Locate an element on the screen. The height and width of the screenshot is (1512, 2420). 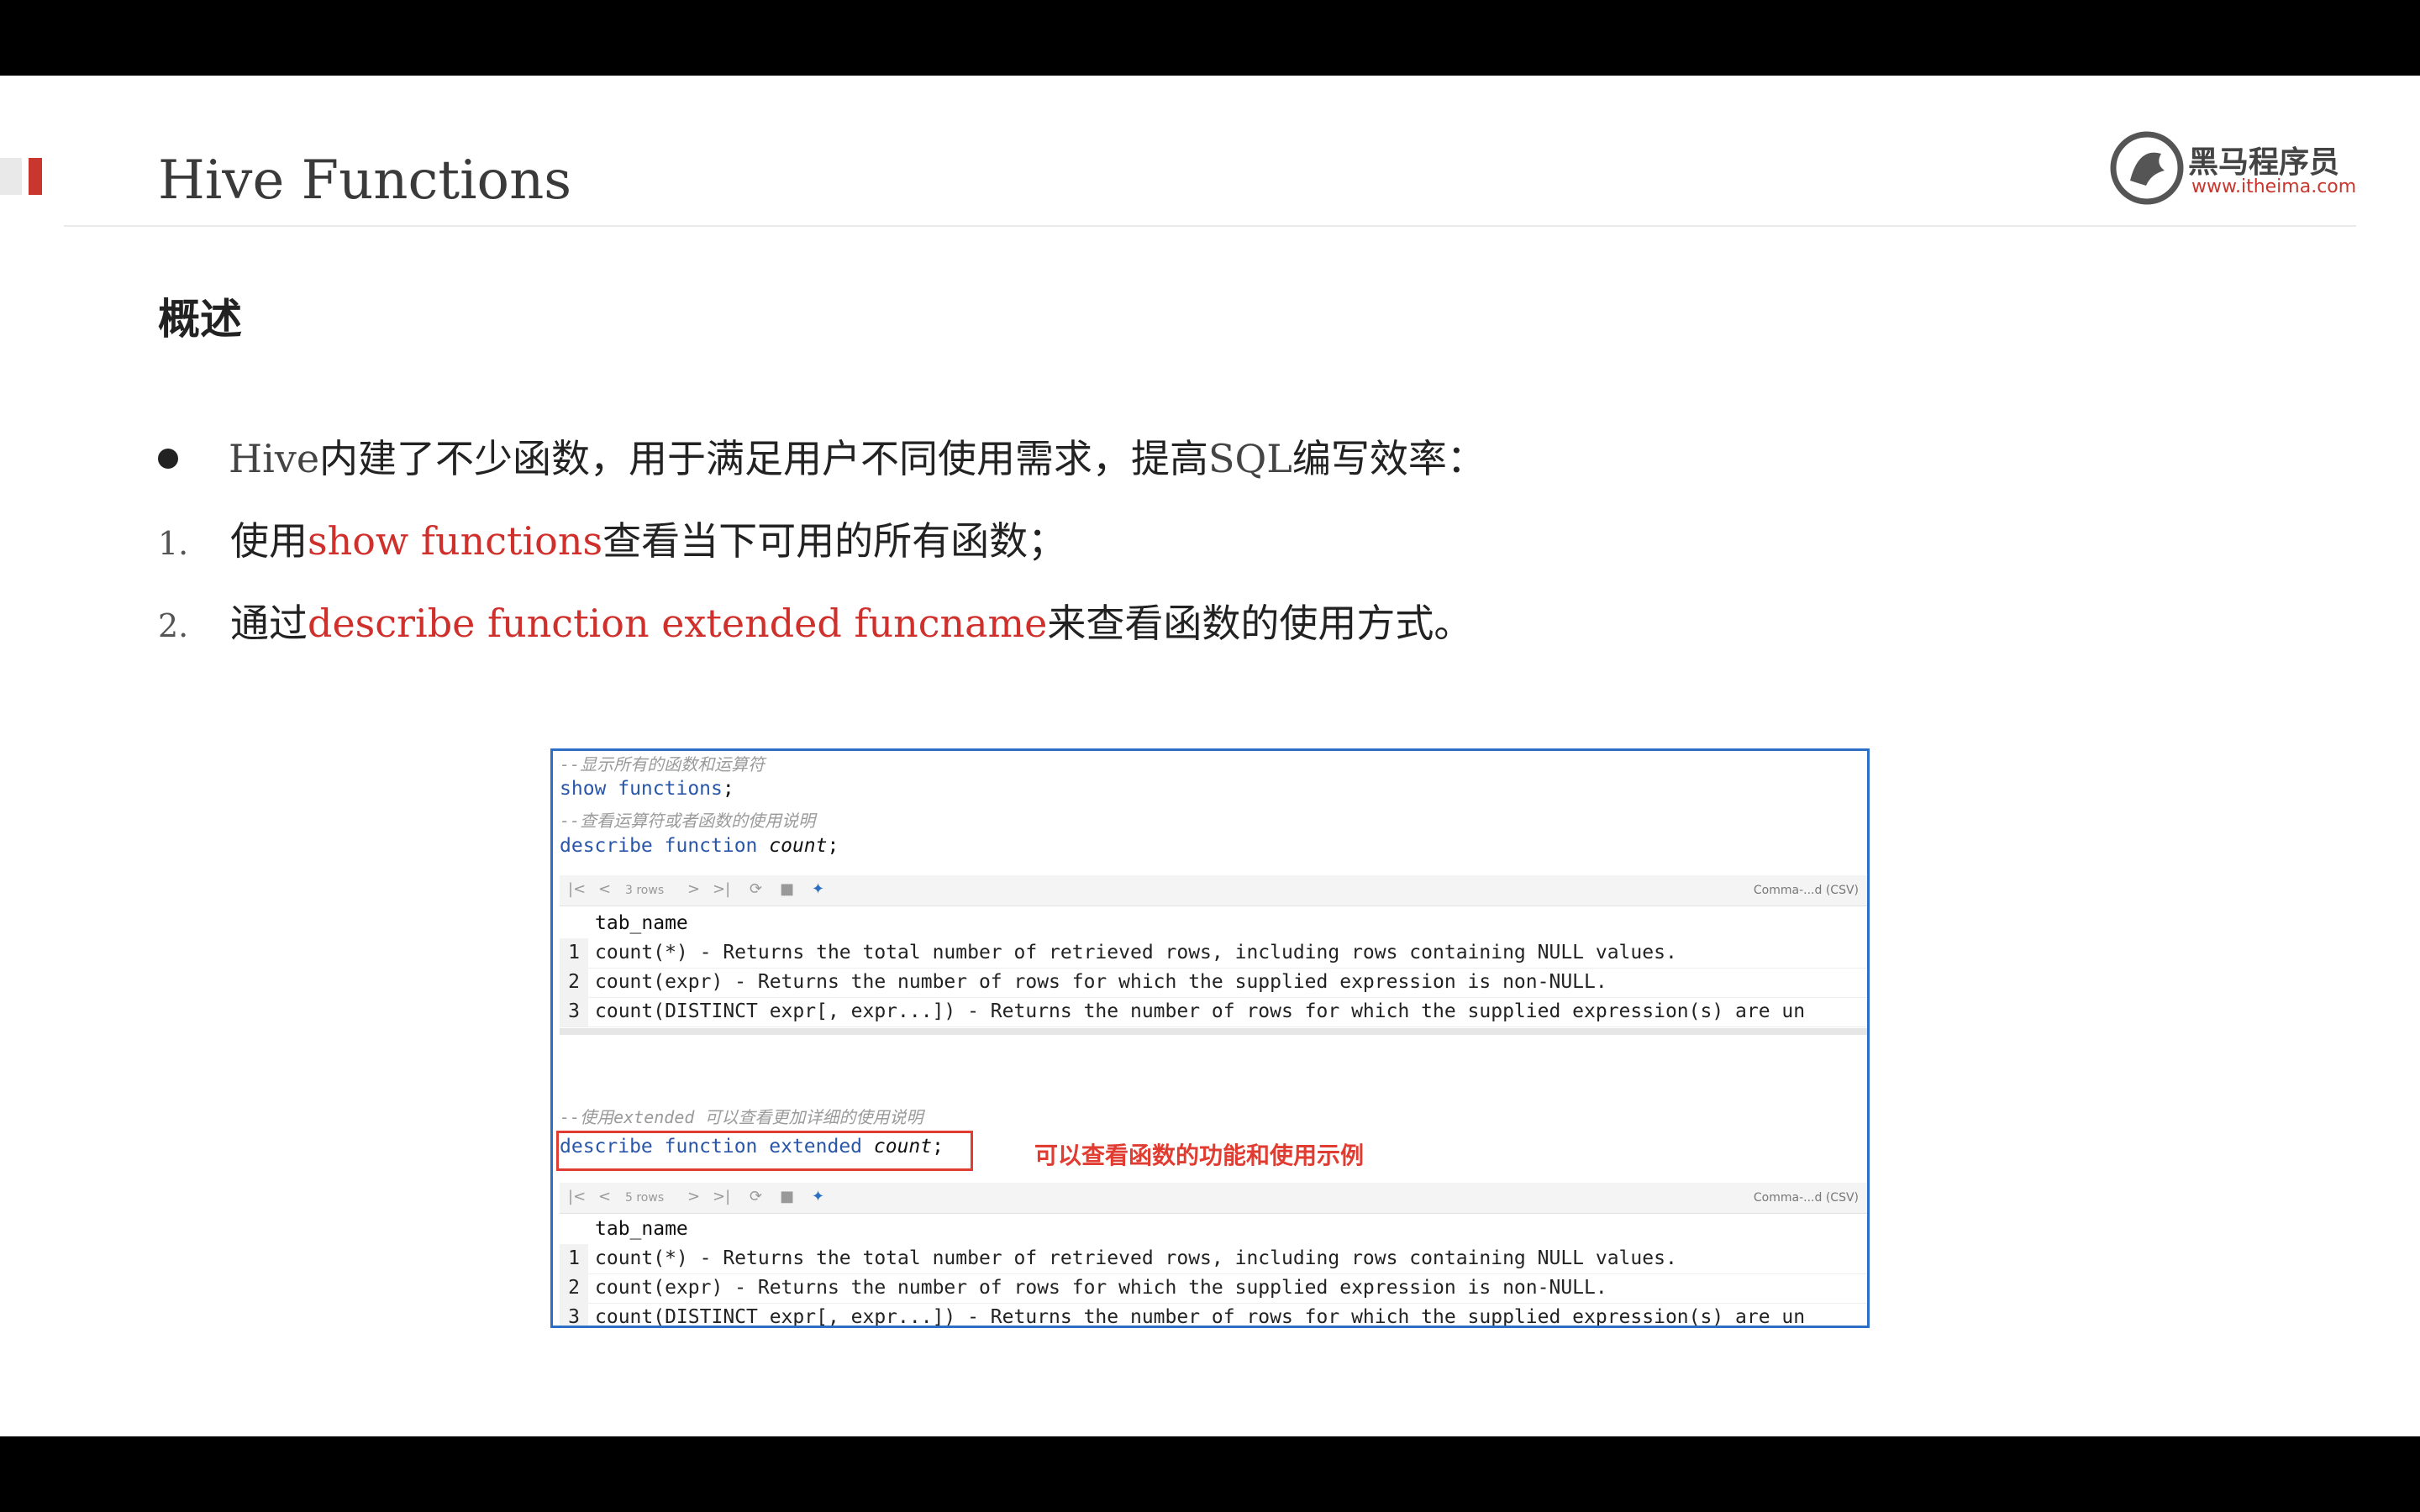
line-number: 2. is located at coordinates (173, 625).